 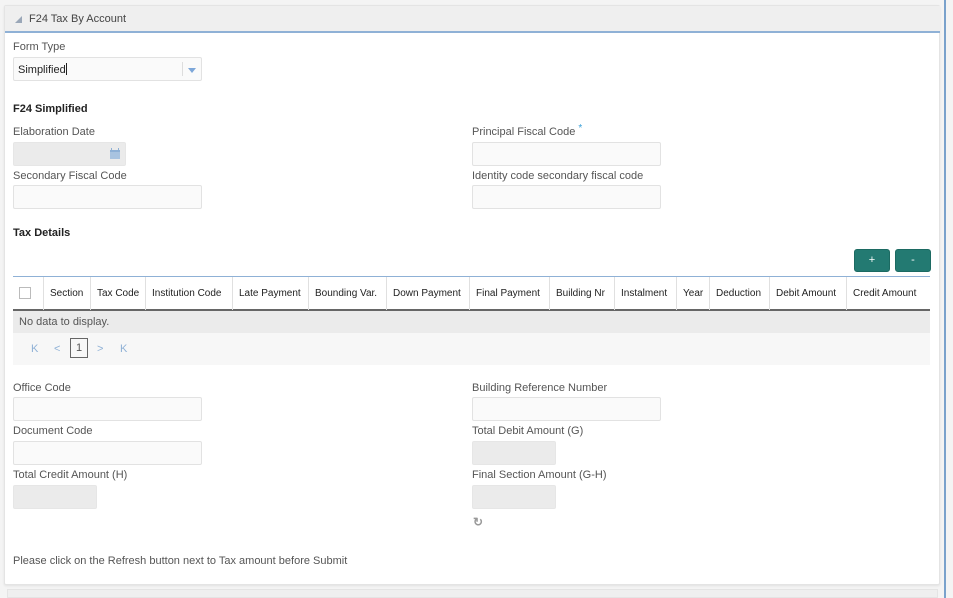 I want to click on remove-row-button: -, so click(x=913, y=260).